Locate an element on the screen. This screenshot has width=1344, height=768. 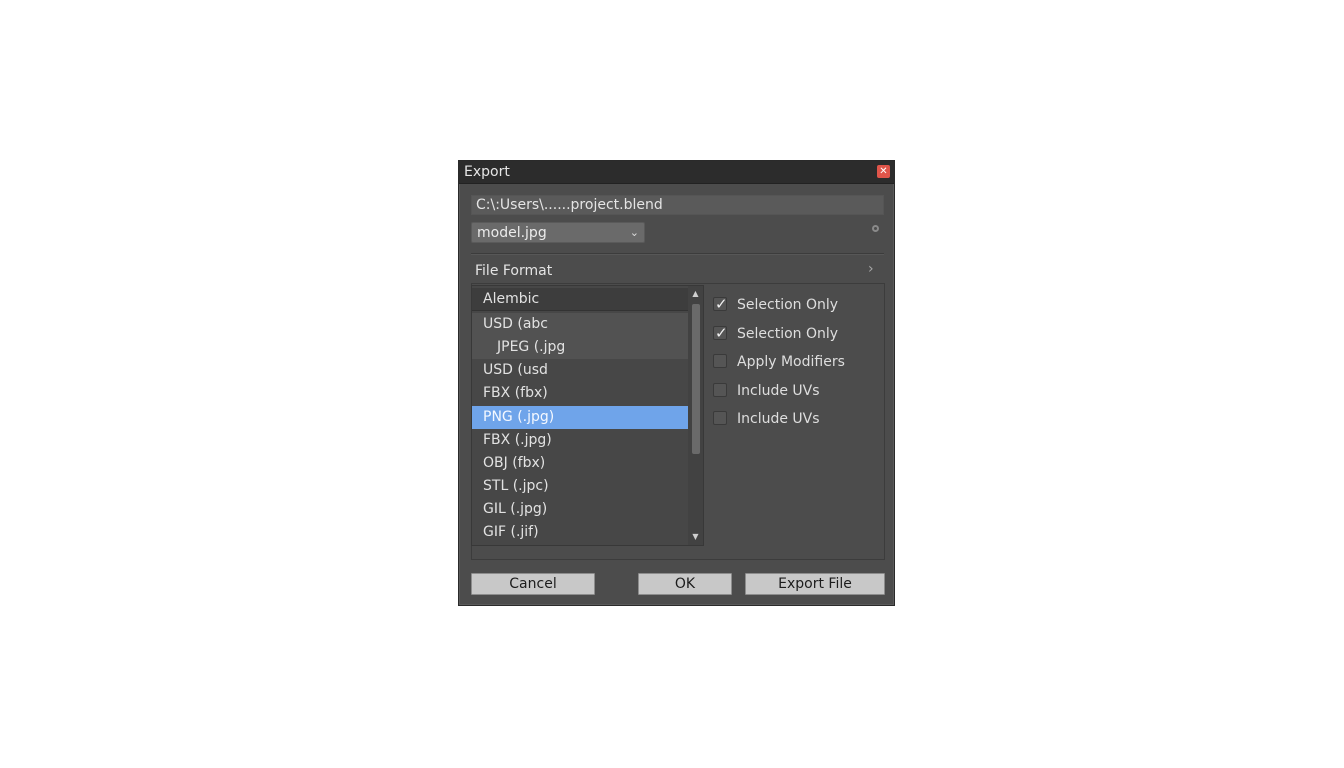
filename-dropdown: model.jpg ⌄ is located at coordinates (558, 232).